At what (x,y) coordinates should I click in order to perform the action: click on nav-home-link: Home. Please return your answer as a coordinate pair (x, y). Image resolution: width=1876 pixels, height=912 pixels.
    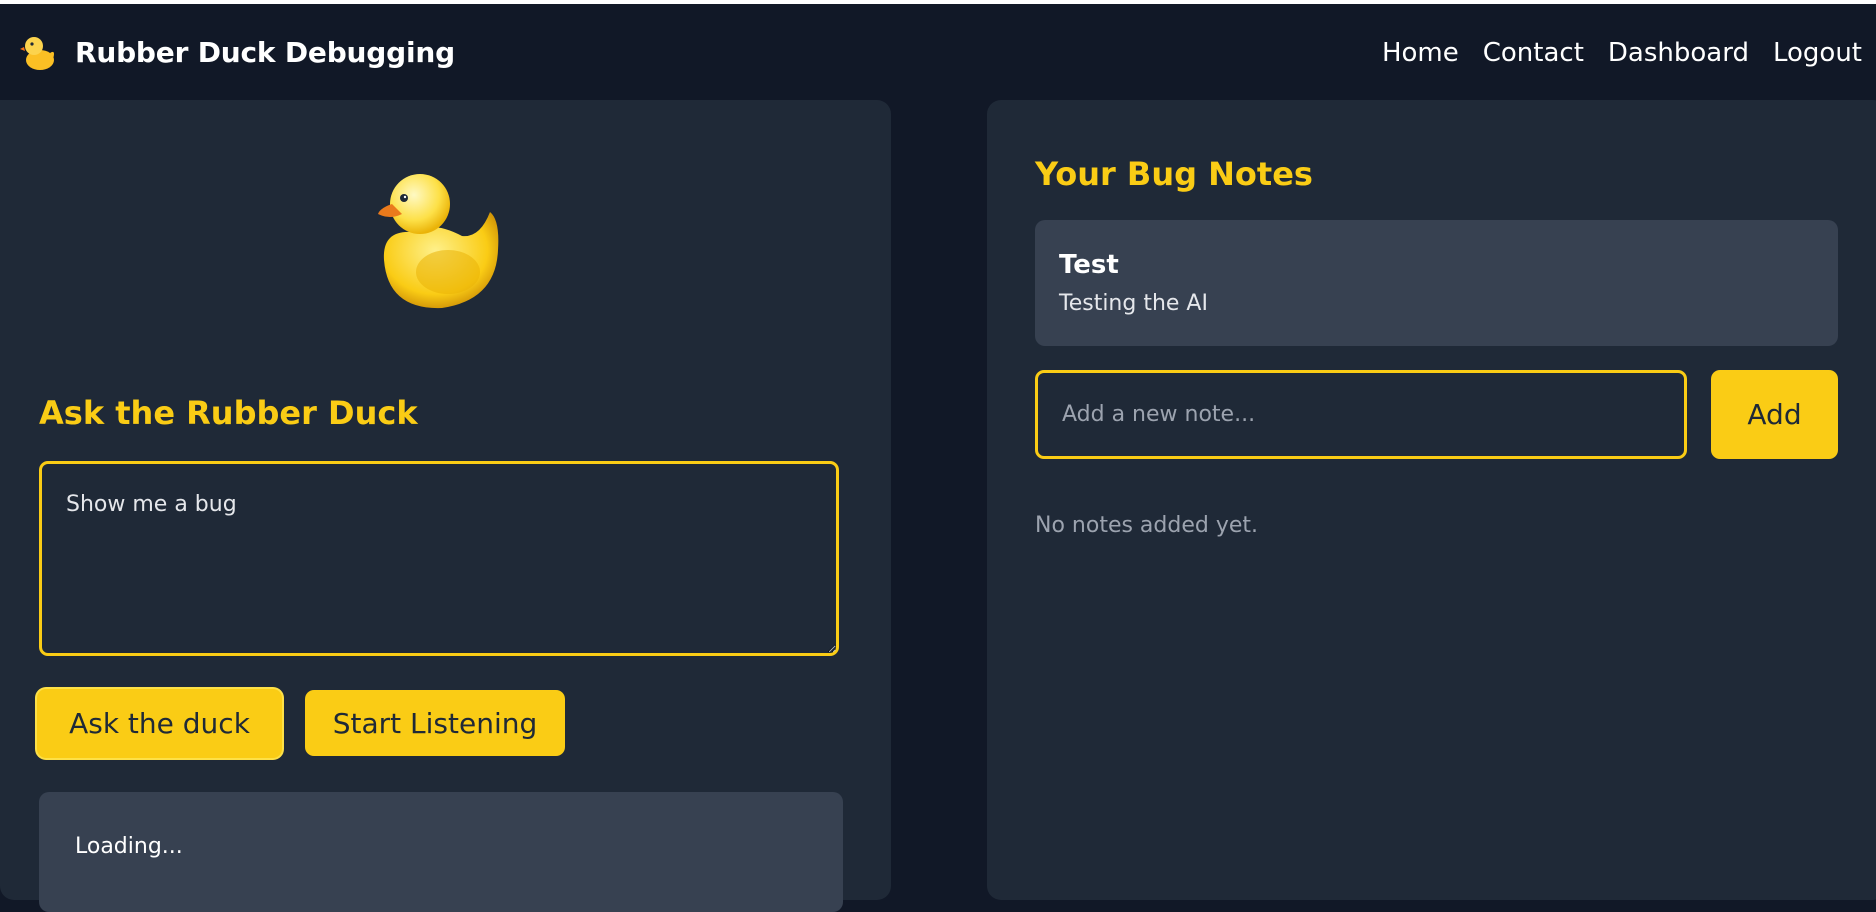
    Looking at the image, I should click on (1420, 53).